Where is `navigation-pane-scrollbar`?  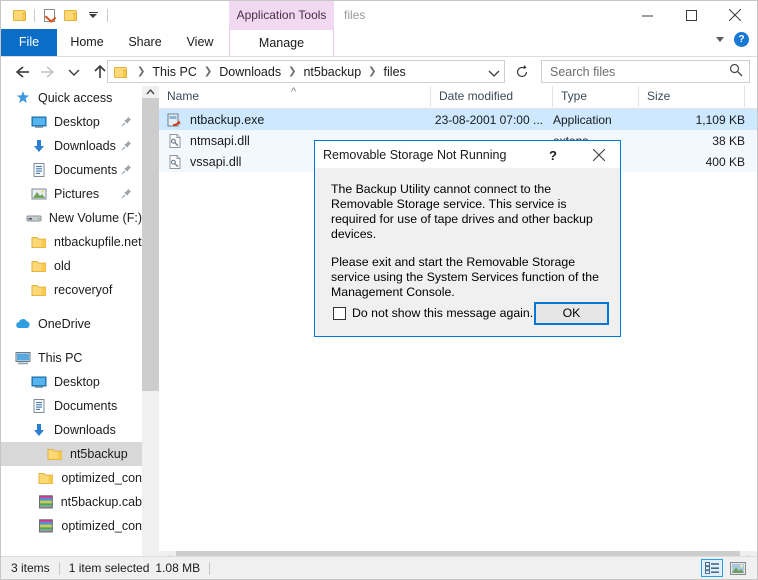 navigation-pane-scrollbar is located at coordinates (150, 318).